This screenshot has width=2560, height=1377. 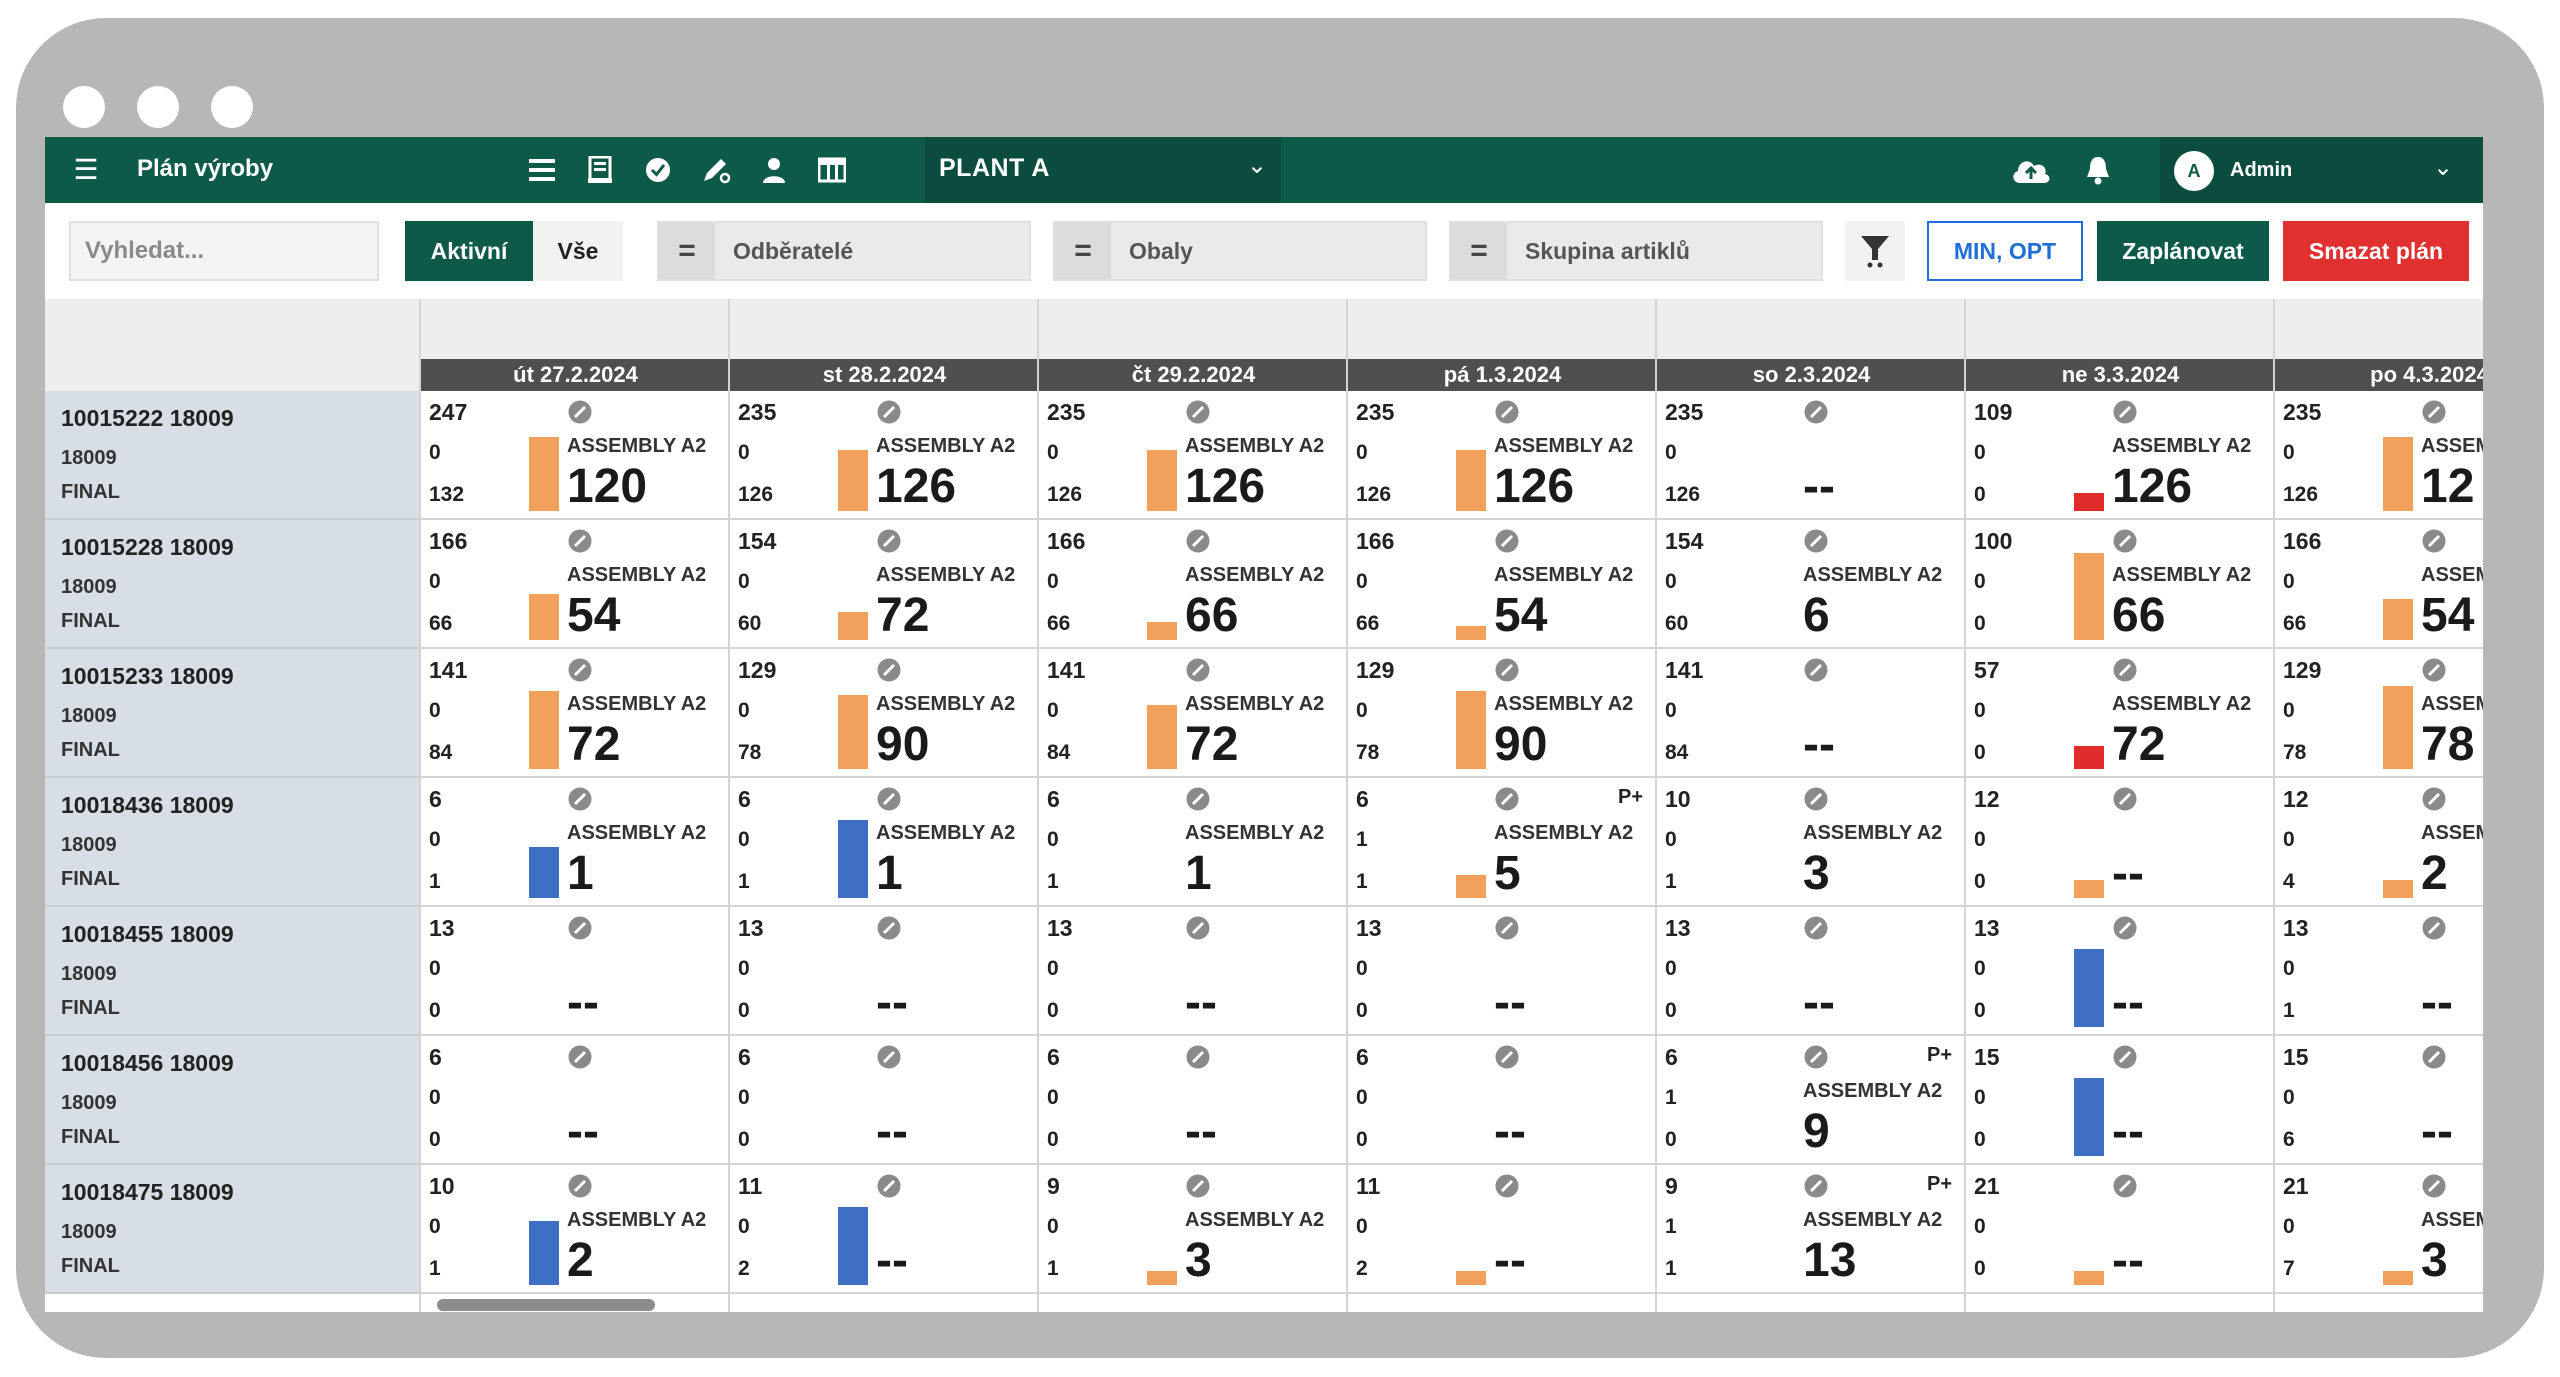 What do you see at coordinates (1816, 1132) in the screenshot?
I see `planned-quantity: 9` at bounding box center [1816, 1132].